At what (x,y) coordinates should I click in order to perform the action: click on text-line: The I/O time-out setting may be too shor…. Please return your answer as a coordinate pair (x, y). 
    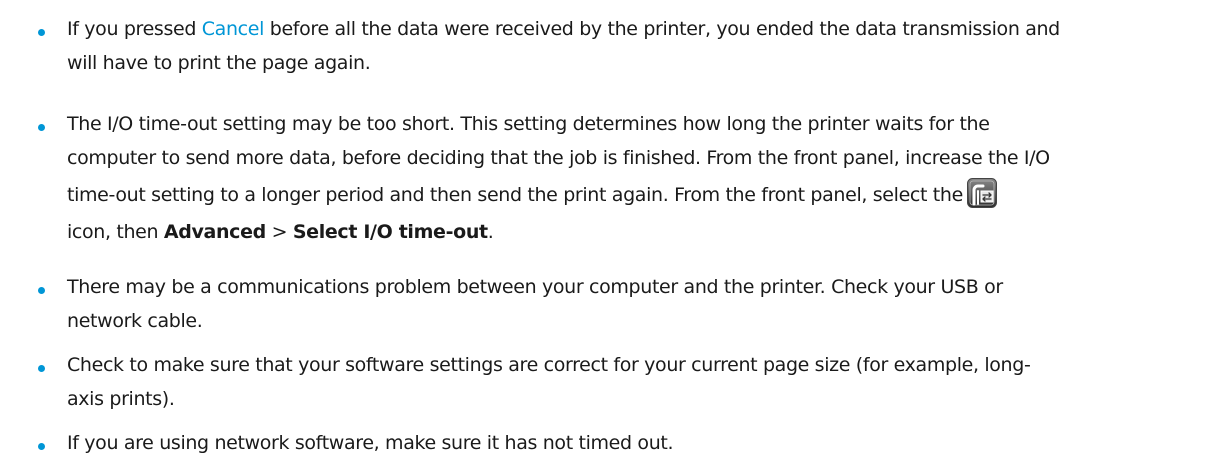
    Looking at the image, I should click on (528, 124).